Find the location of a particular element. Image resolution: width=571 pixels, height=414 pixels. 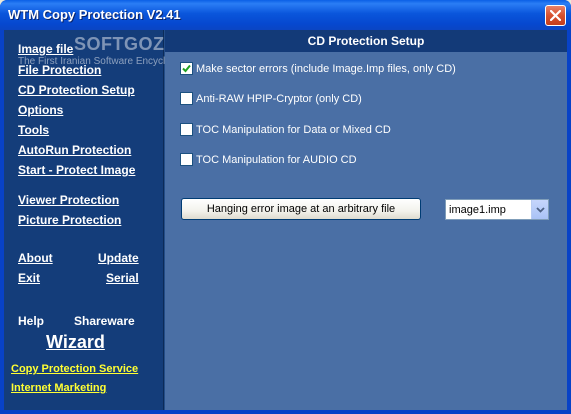

close-button is located at coordinates (555, 15).